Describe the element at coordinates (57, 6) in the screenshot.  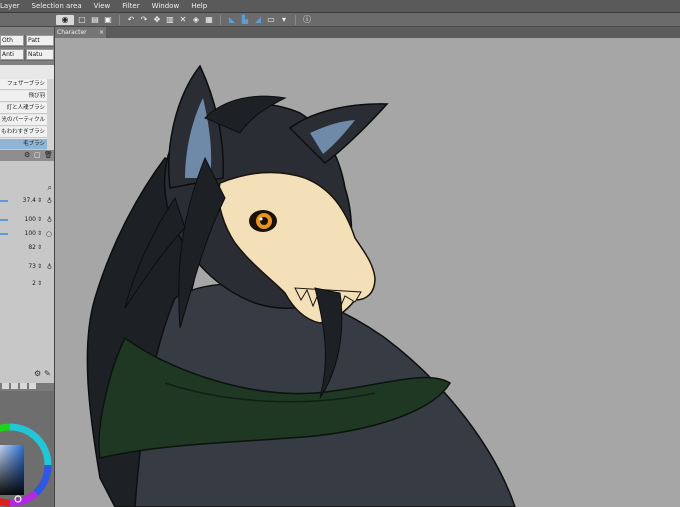
I see `menu-selection-area: Selection area` at that location.